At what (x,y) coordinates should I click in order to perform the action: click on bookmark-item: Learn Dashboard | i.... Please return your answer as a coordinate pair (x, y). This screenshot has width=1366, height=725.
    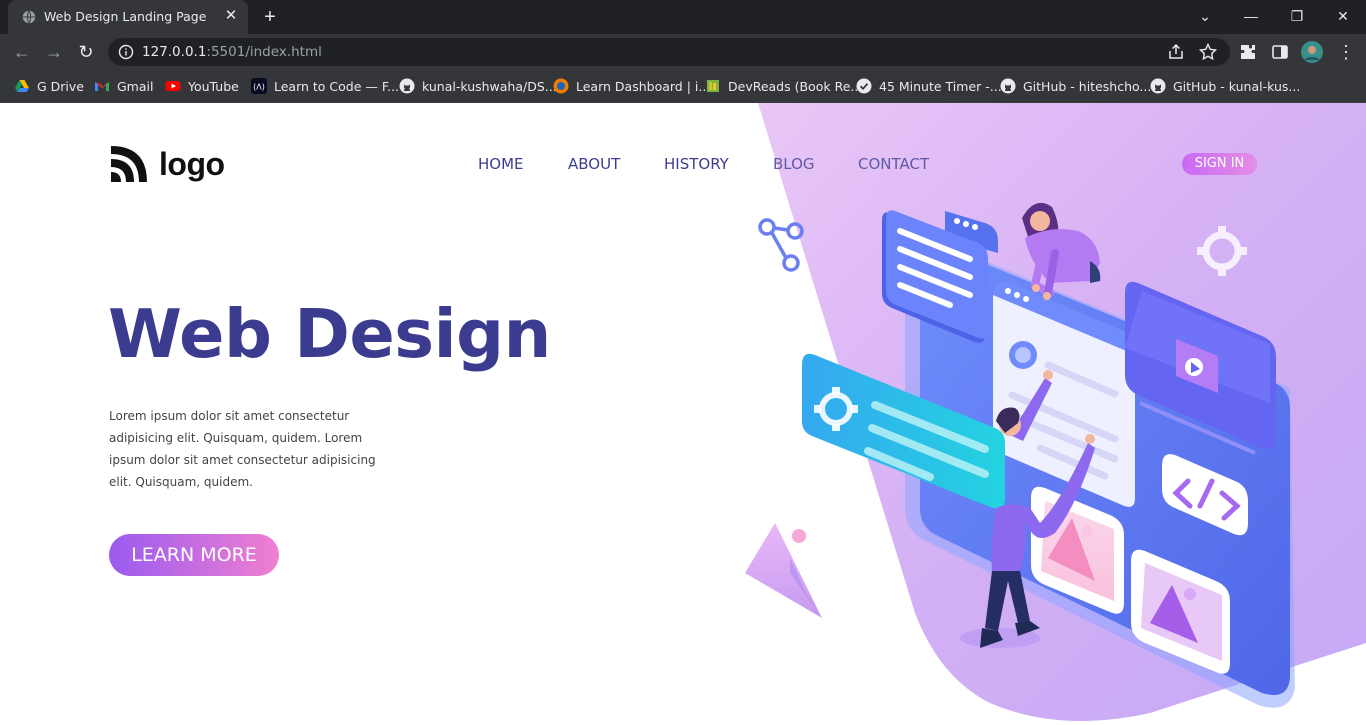
    Looking at the image, I should click on (631, 86).